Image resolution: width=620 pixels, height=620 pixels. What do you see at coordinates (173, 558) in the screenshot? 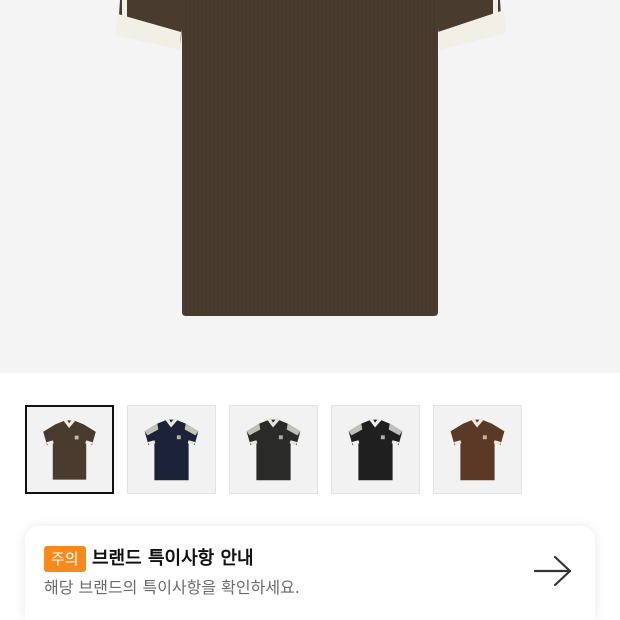
I see `notice-title: 브랜드 특이사항 안내` at bounding box center [173, 558].